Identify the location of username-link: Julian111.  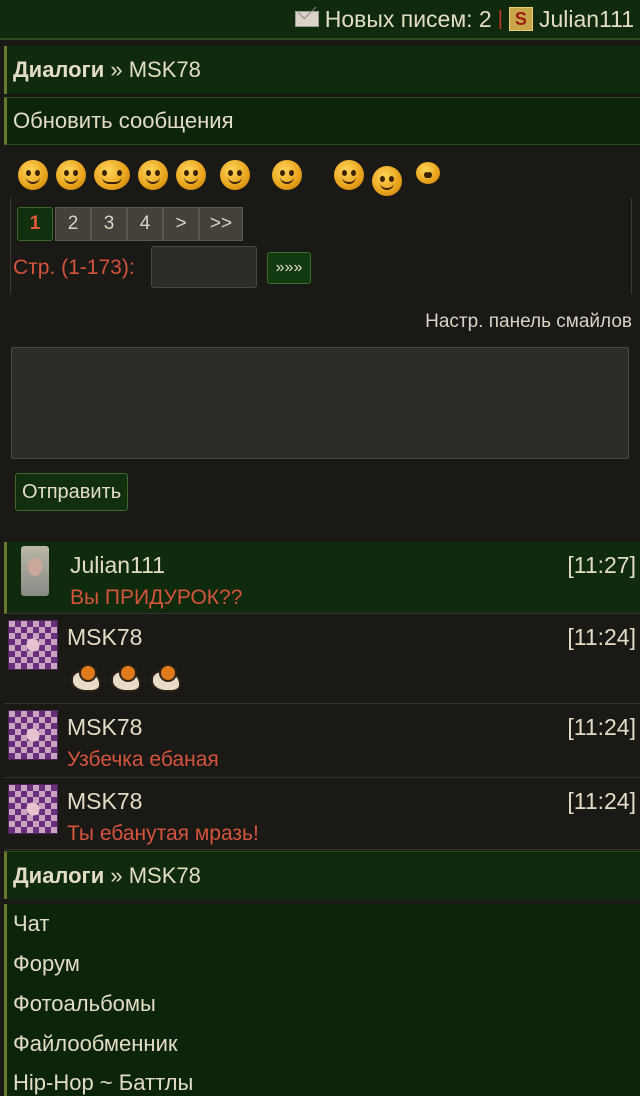
(586, 19).